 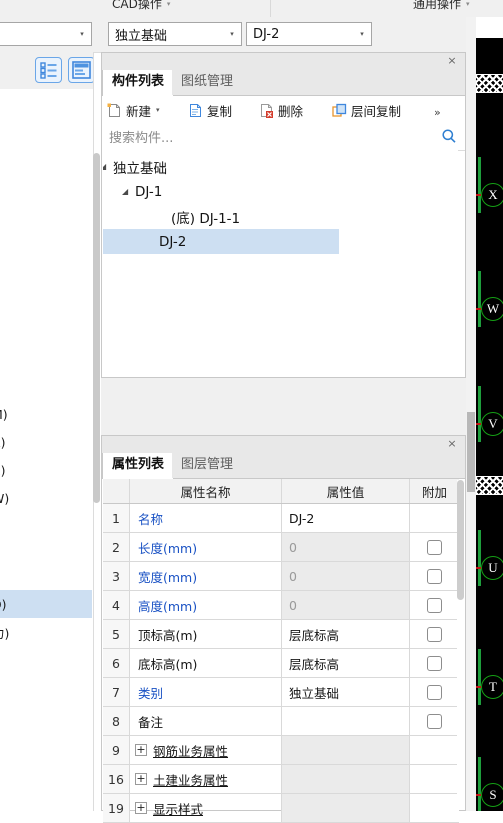 I want to click on property-row: 2 长度(mm) 0, so click(x=281, y=547).